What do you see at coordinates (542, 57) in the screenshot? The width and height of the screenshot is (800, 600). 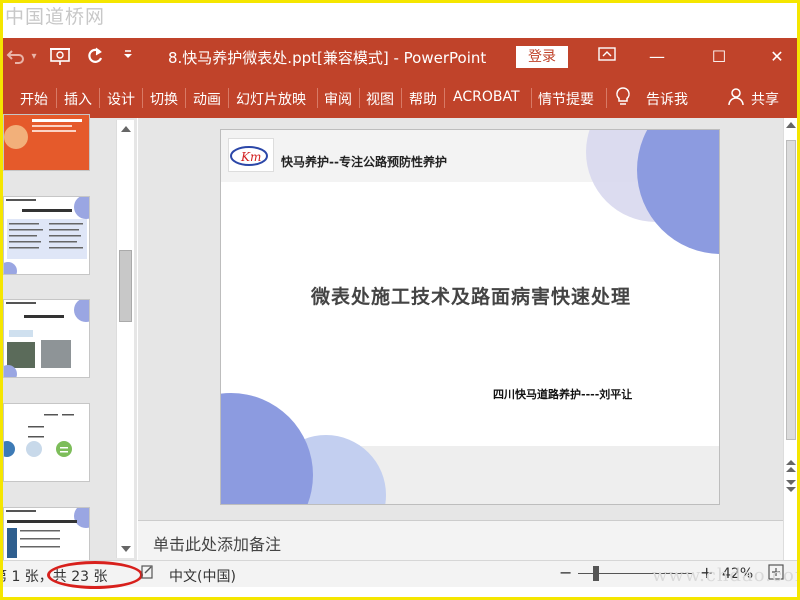 I see `login-button: 登录` at bounding box center [542, 57].